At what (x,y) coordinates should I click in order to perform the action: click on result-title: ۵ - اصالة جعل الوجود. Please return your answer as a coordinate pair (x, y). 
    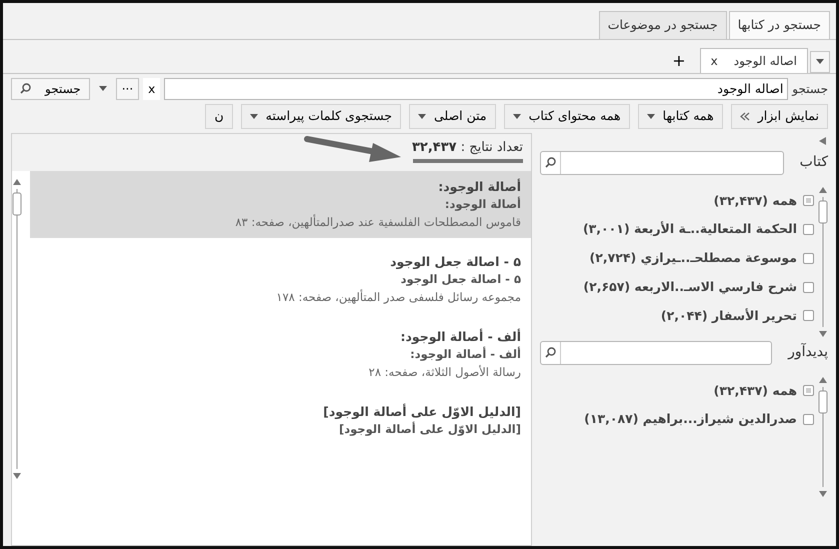
    Looking at the image, I should click on (455, 262).